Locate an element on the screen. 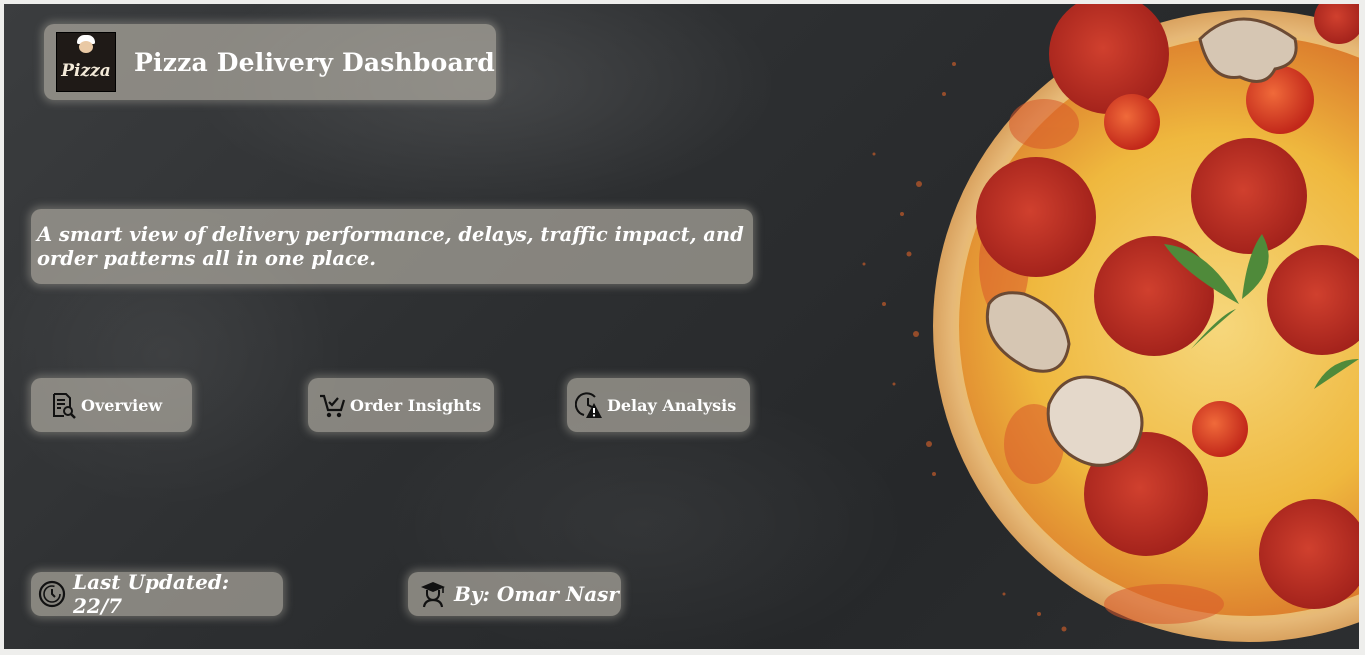  author-badge: By: Omar Nasr is located at coordinates (514, 594).